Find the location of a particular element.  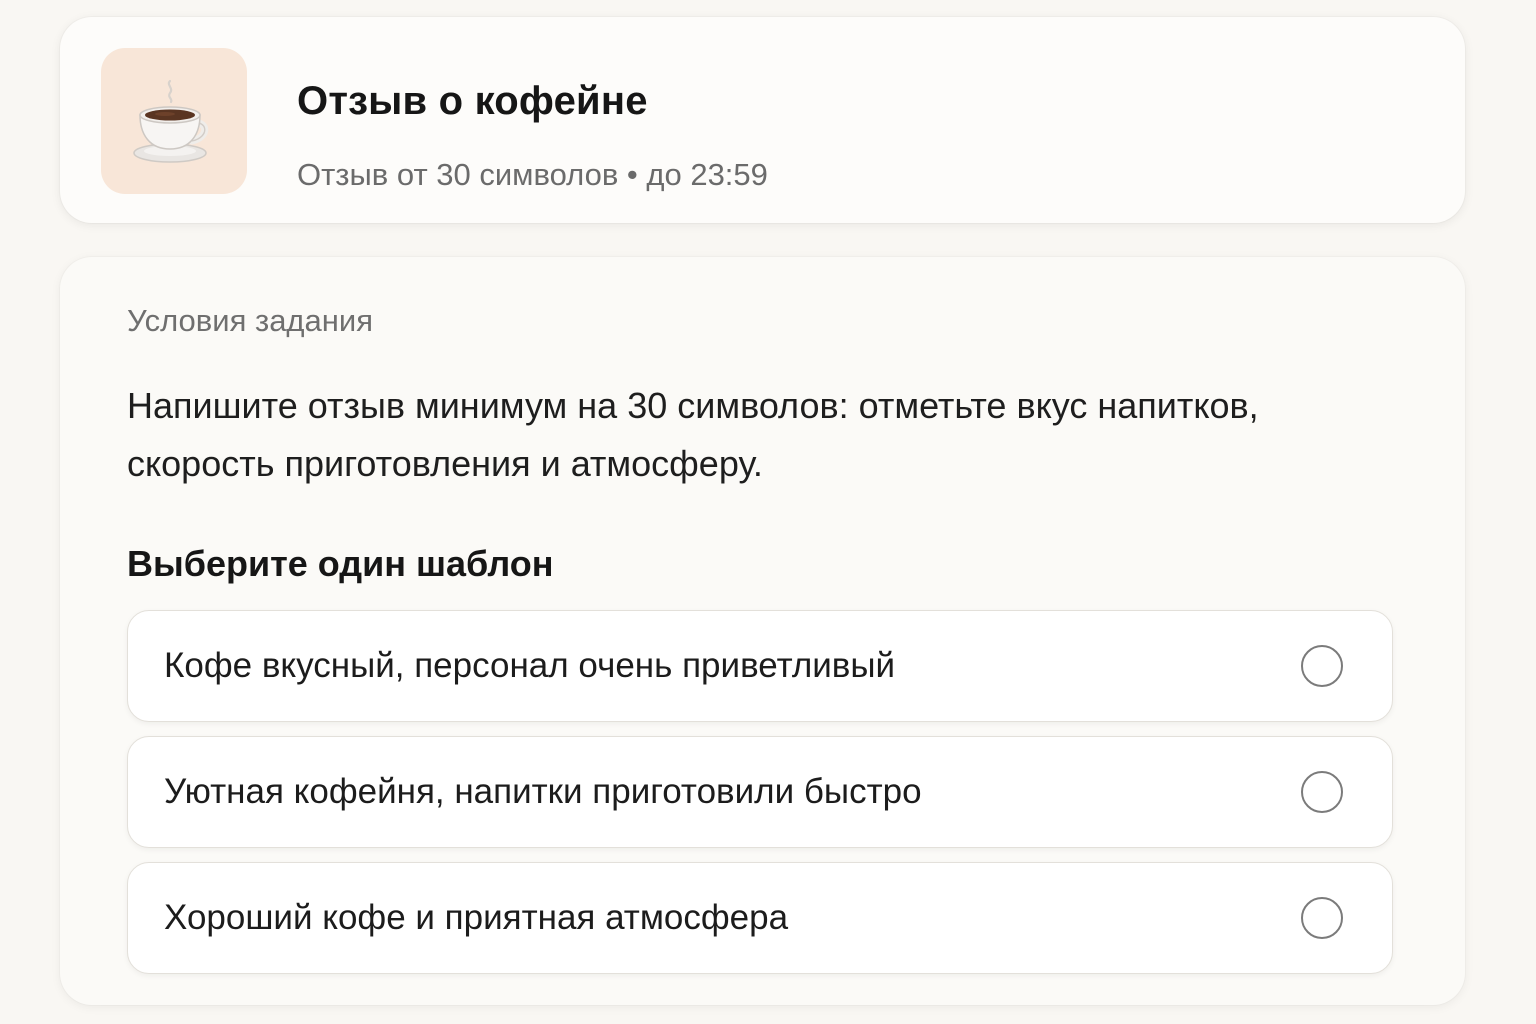

page-title: Отзыв о кофейне is located at coordinates (472, 101).